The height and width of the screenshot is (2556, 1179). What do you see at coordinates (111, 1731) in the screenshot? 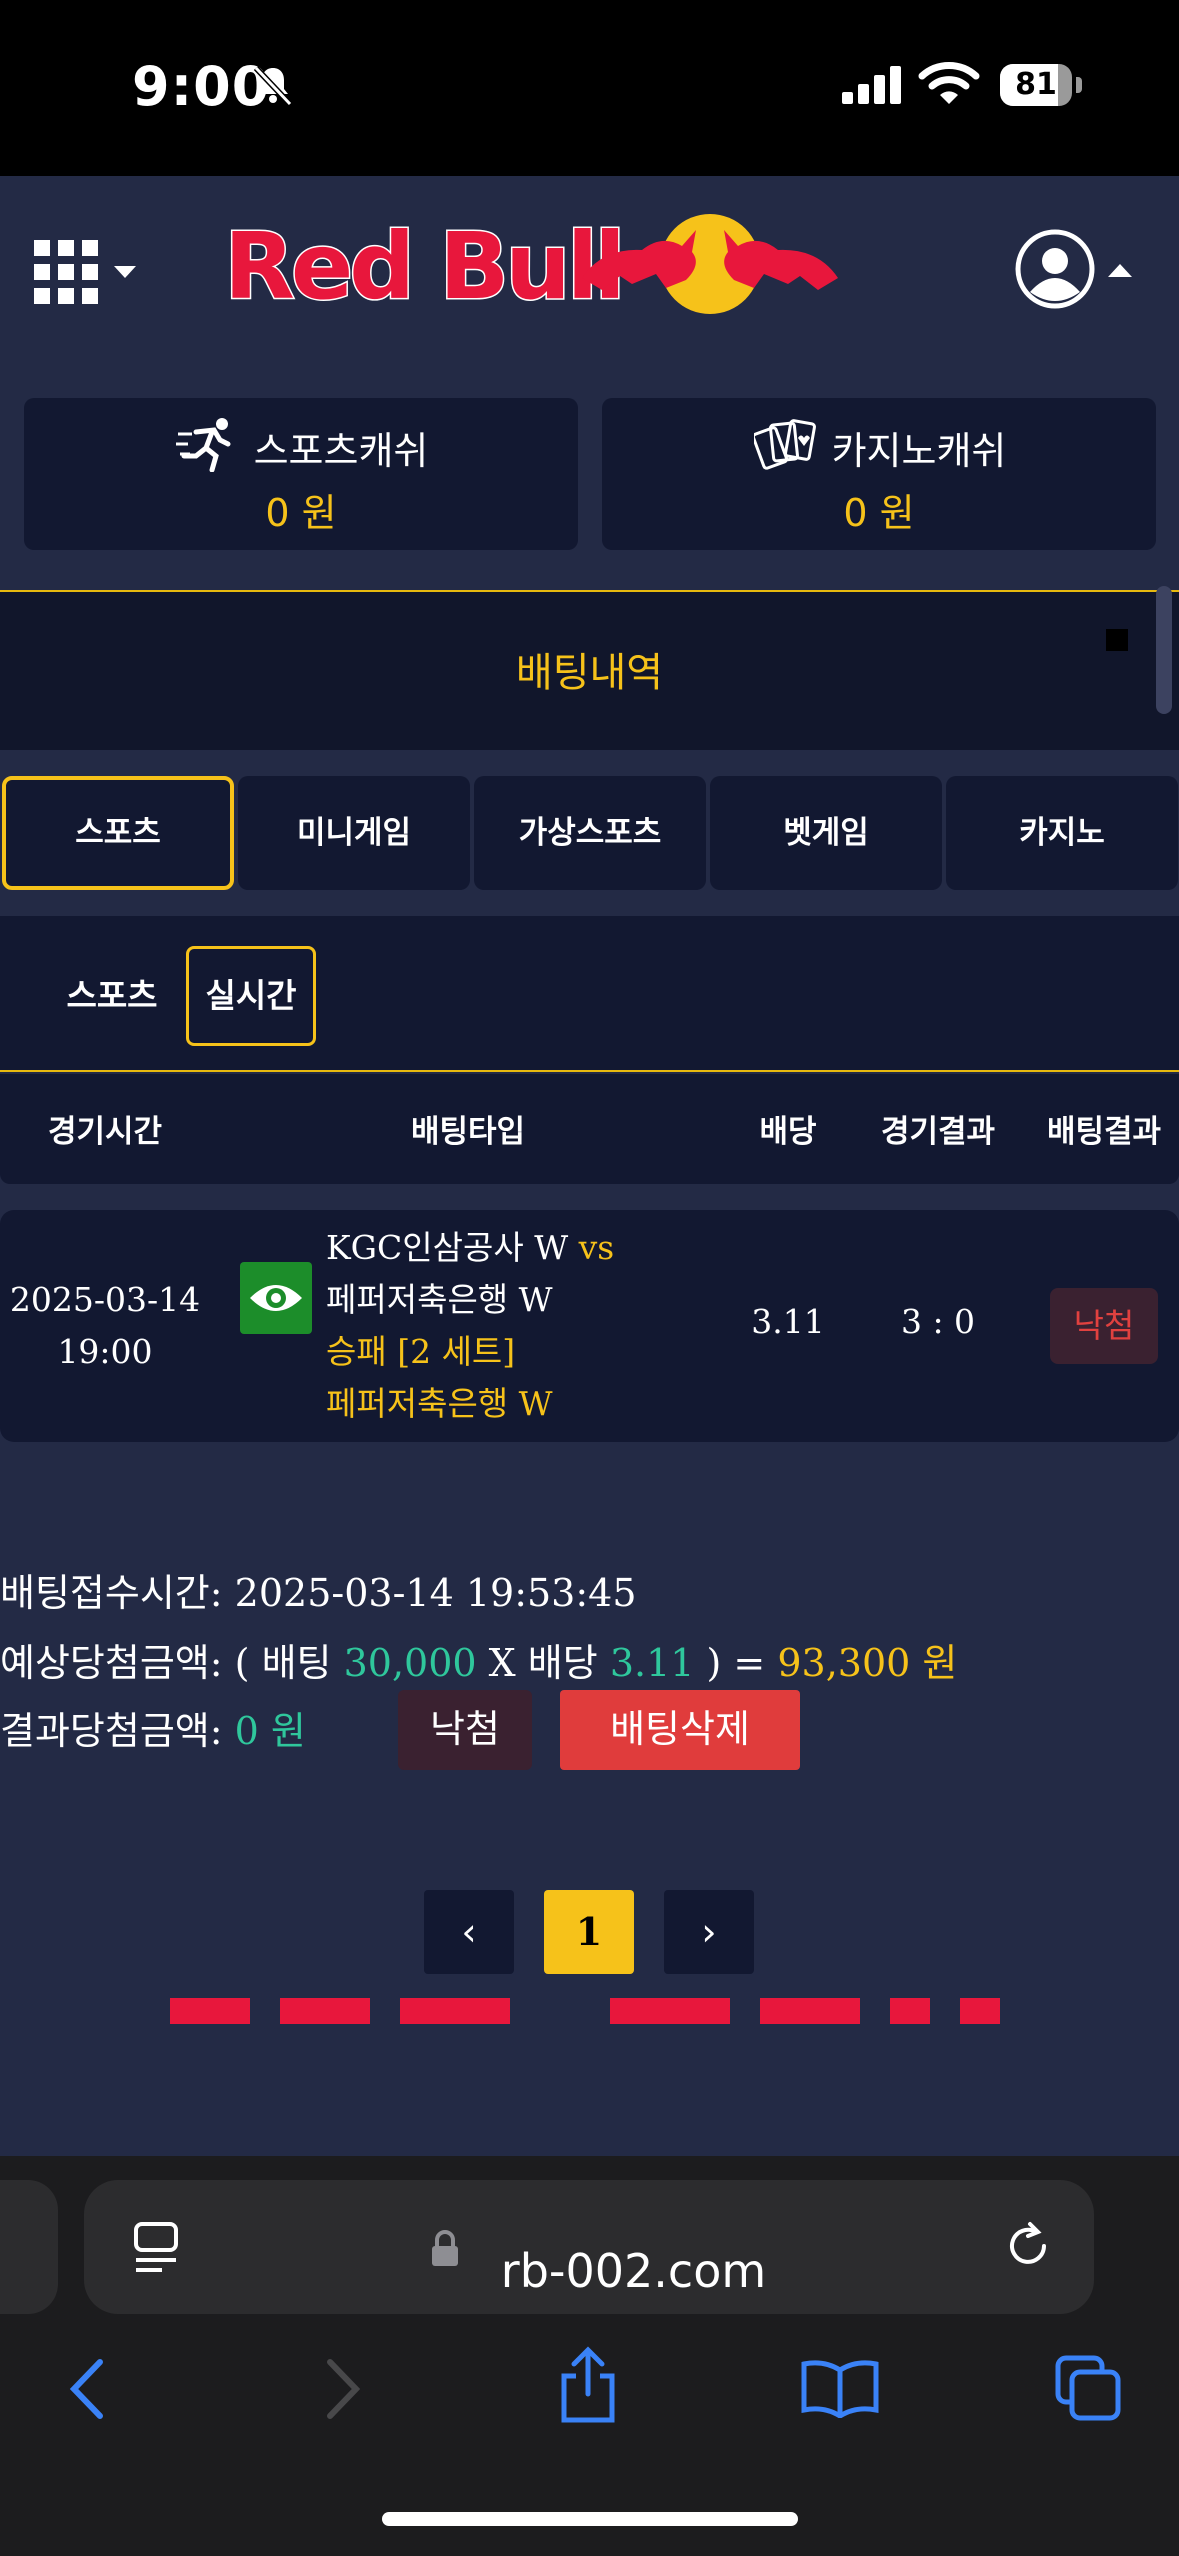
I see `result-win-label: 결과당첨금액:` at bounding box center [111, 1731].